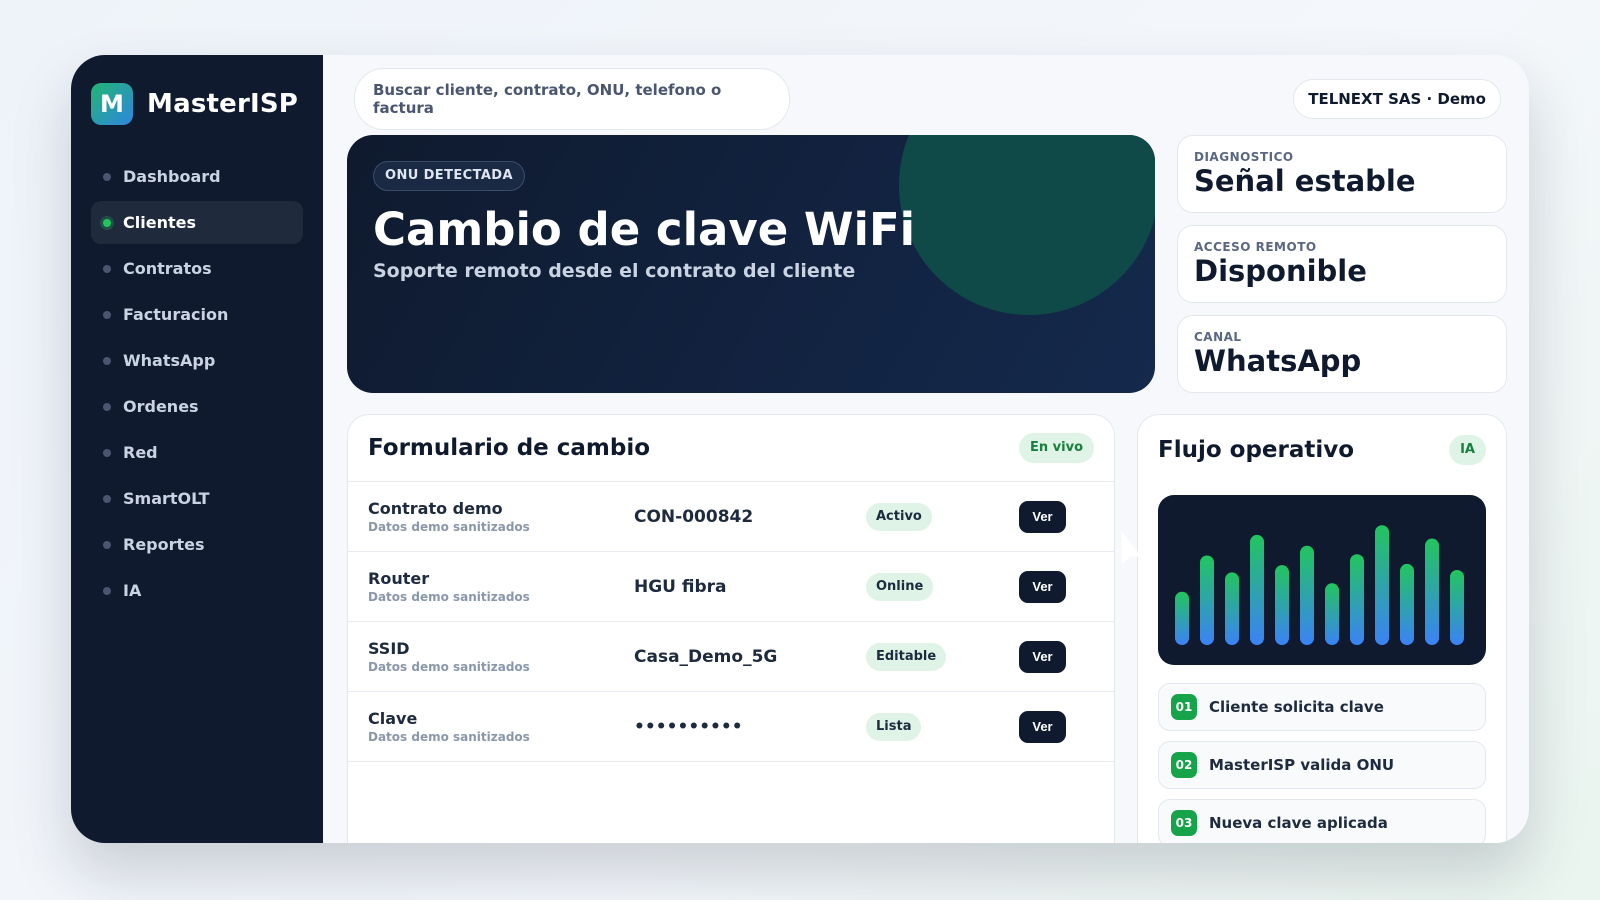  What do you see at coordinates (1397, 99) in the screenshot?
I see `org-selector: TELNEXT SAS · Demo` at bounding box center [1397, 99].